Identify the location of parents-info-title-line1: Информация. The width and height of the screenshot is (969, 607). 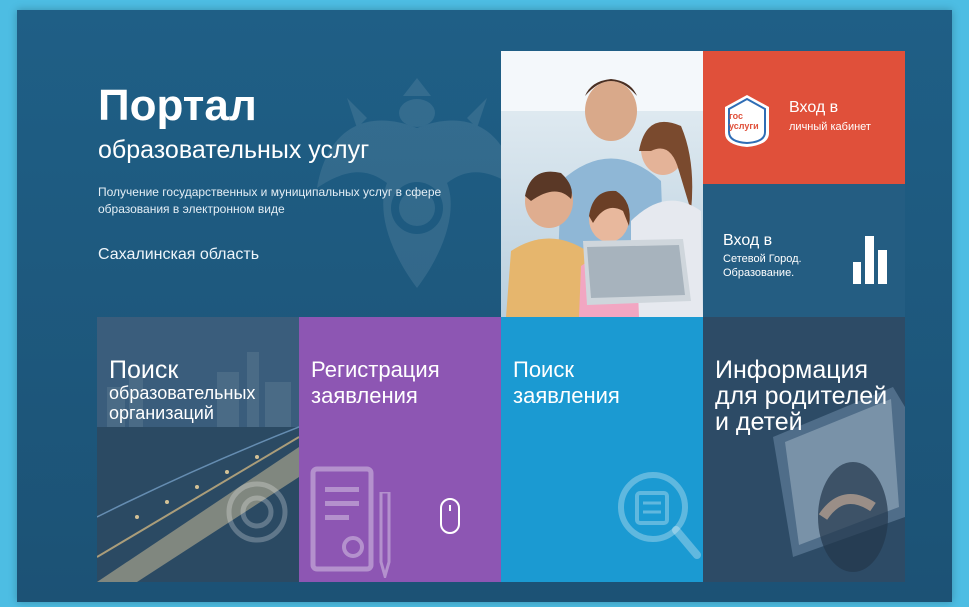
(792, 370).